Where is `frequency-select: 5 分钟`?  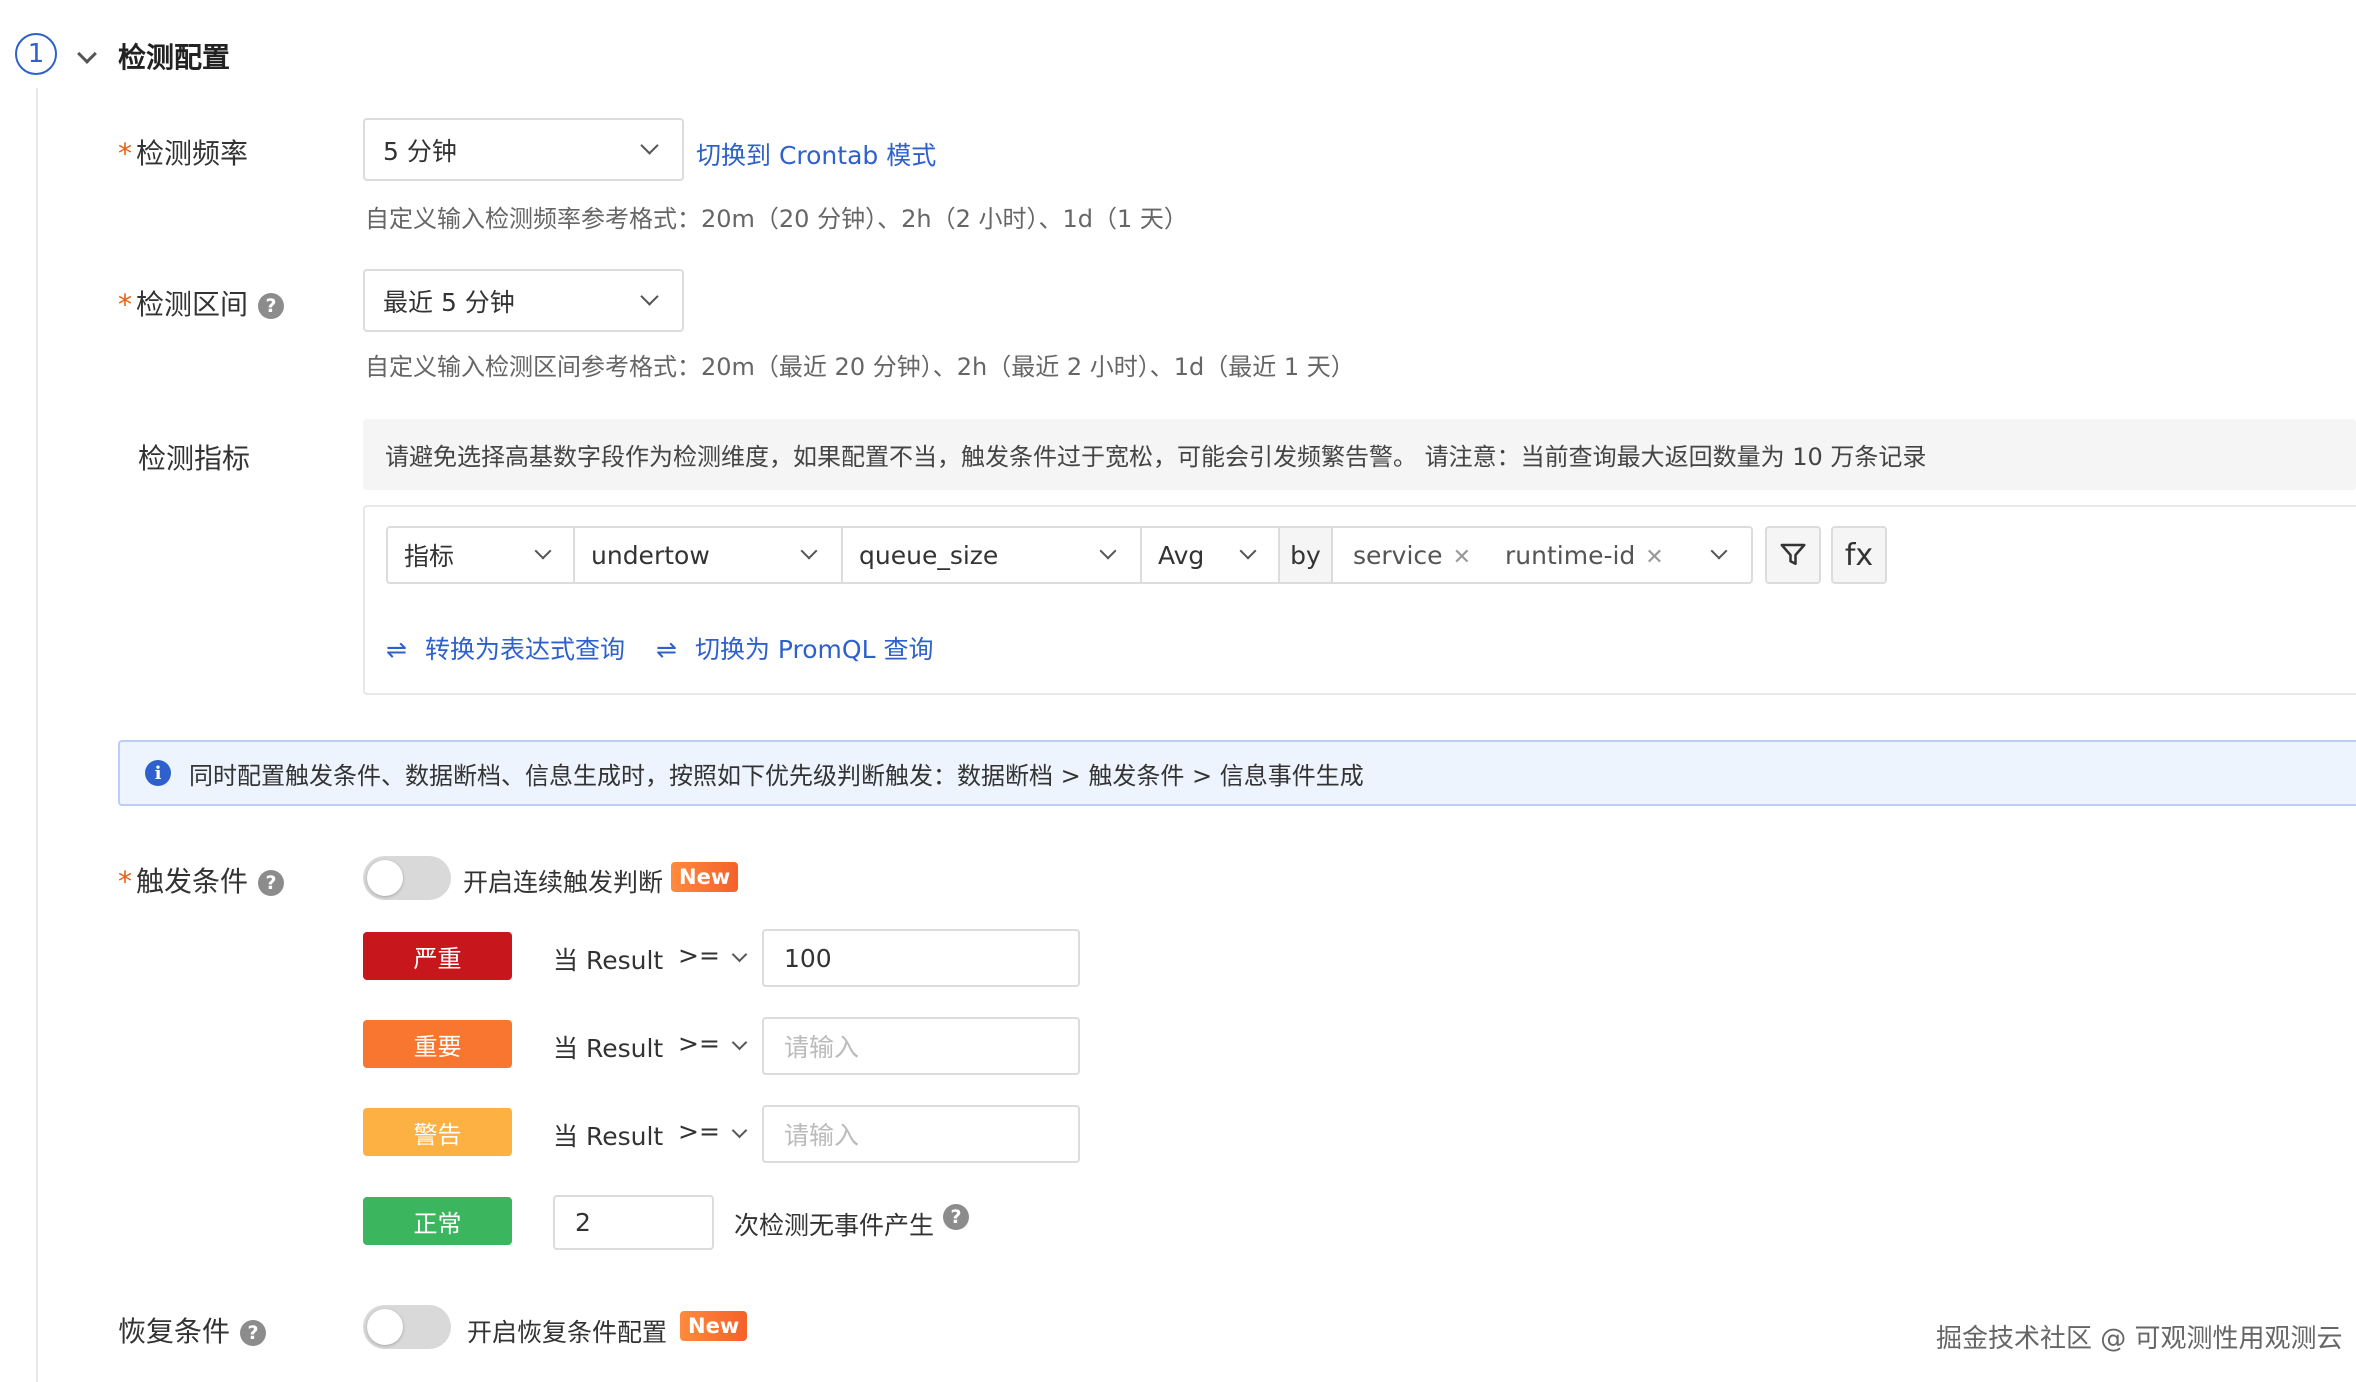
frequency-select: 5 分钟 is located at coordinates (523, 149).